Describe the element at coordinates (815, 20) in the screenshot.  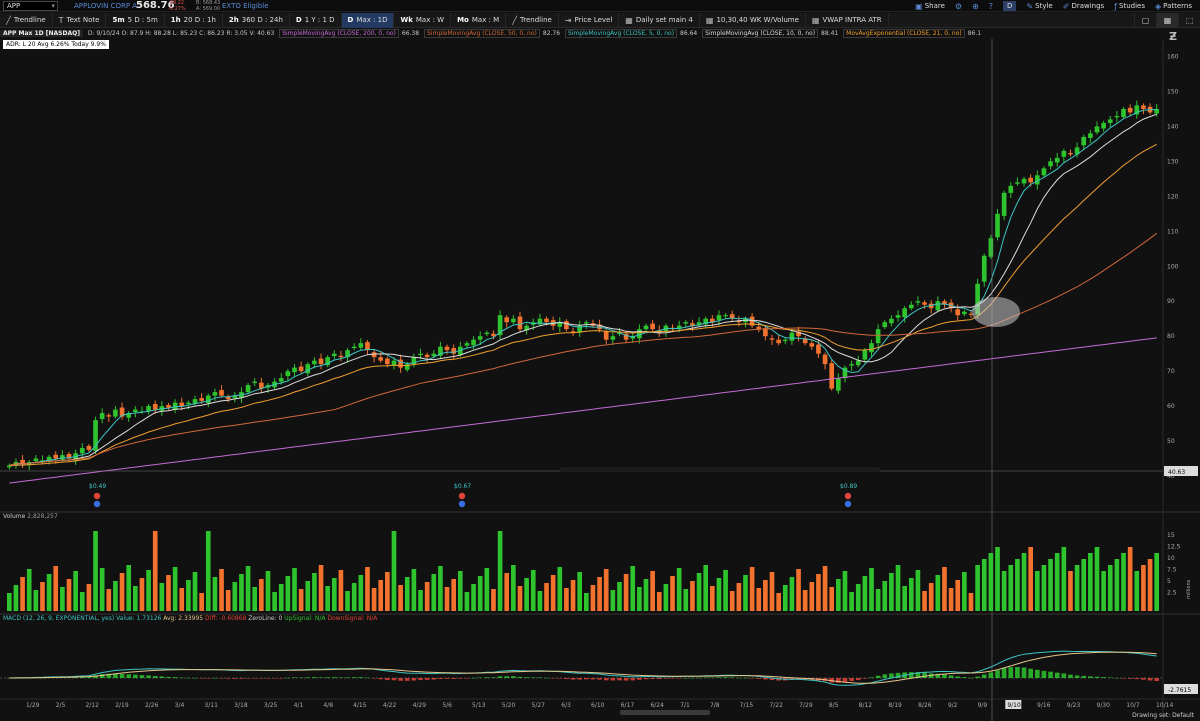
I see `grid-icon: ▦` at that location.